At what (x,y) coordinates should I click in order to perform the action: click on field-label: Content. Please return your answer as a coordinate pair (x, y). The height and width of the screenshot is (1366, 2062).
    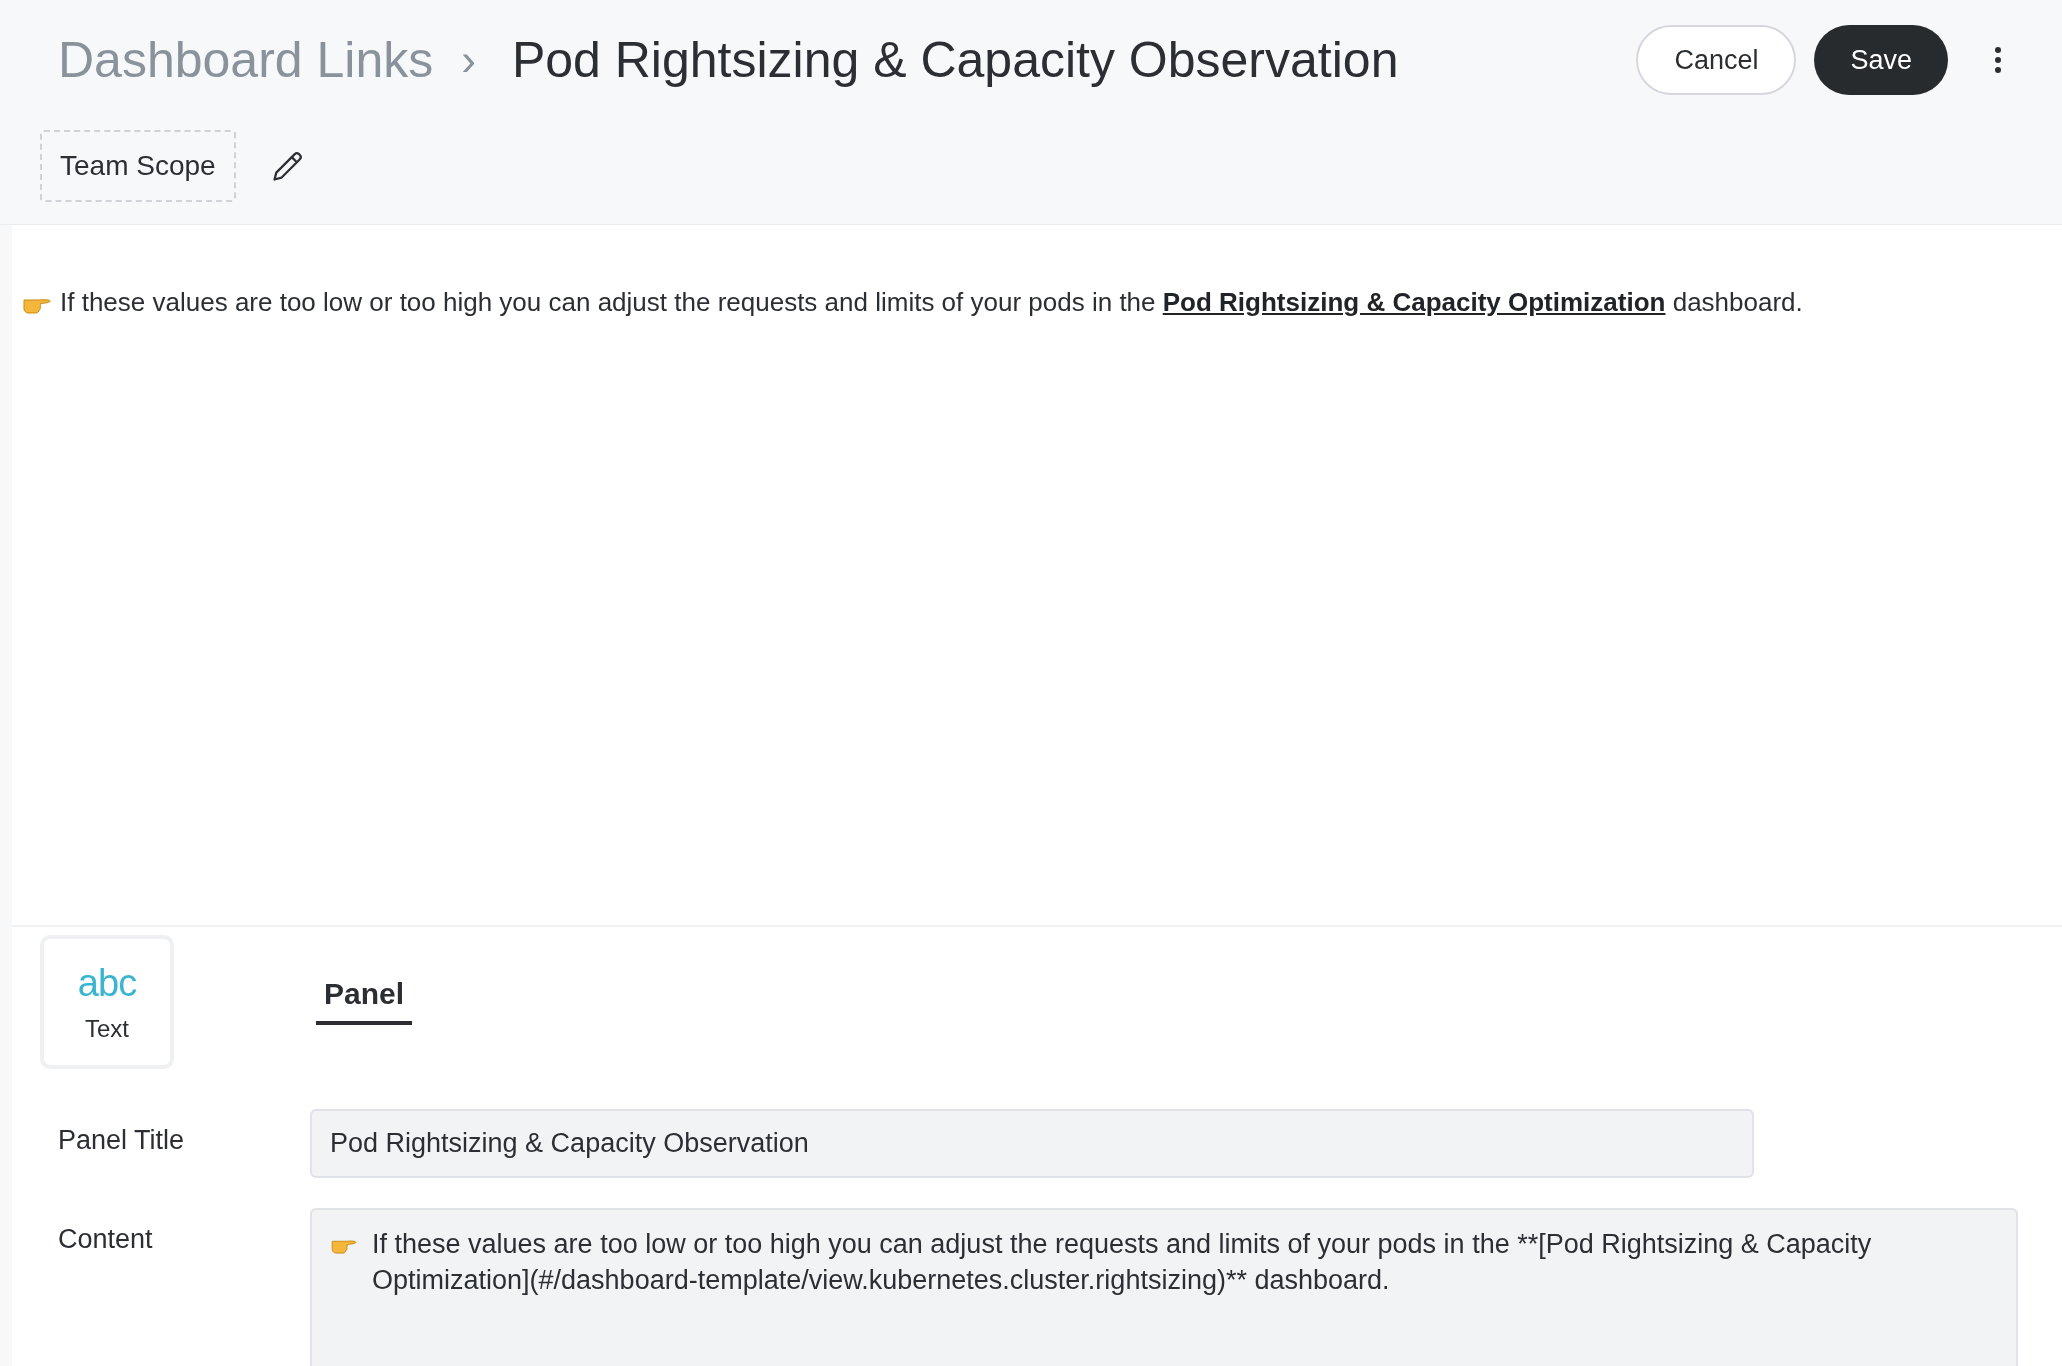
    Looking at the image, I should click on (105, 1239).